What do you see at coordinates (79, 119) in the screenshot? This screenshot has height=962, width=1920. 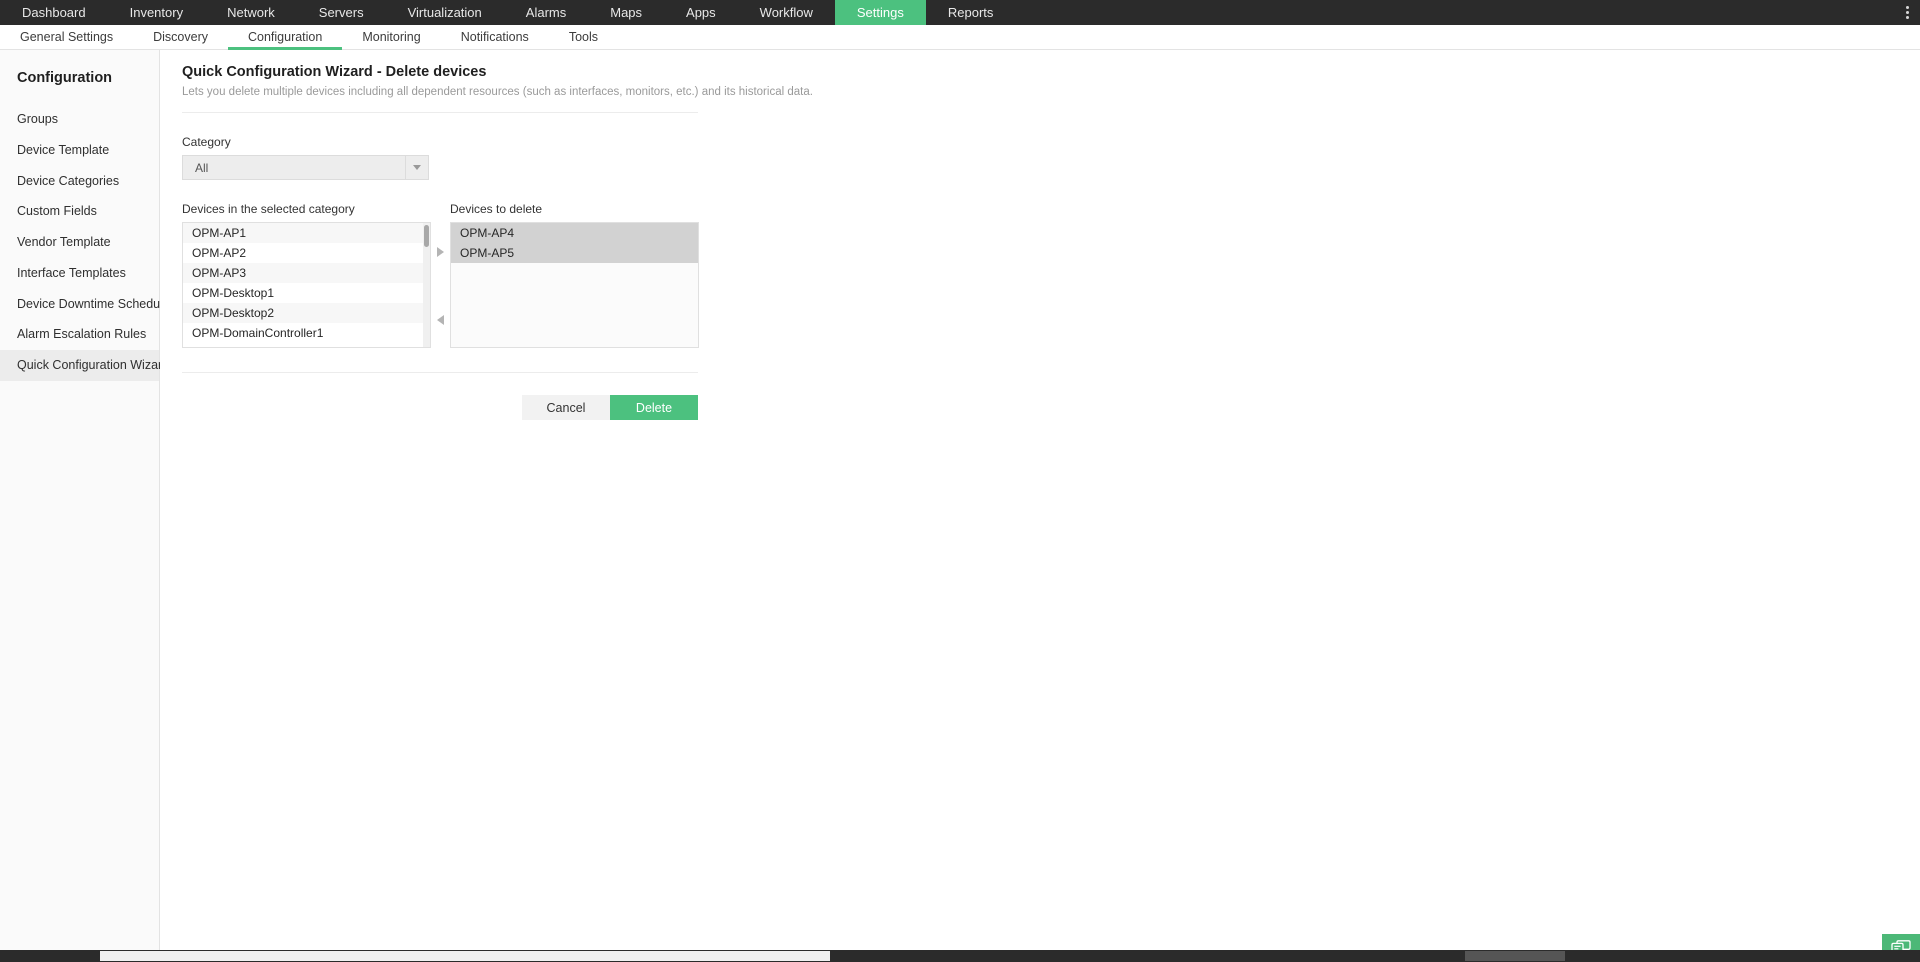 I see `sidebar-item-groups: Groups` at bounding box center [79, 119].